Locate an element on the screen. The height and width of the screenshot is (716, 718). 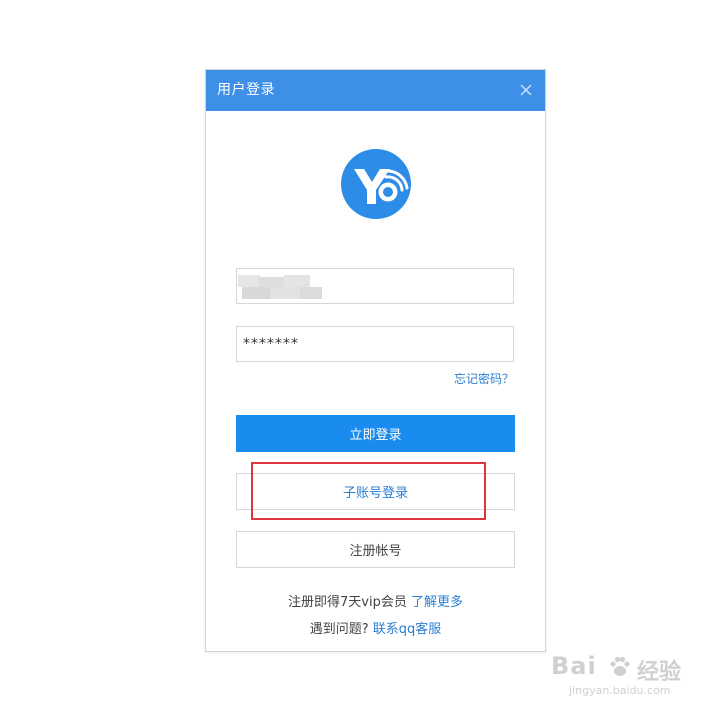
promo-text: 注册即得7天vip会员 is located at coordinates (347, 602).